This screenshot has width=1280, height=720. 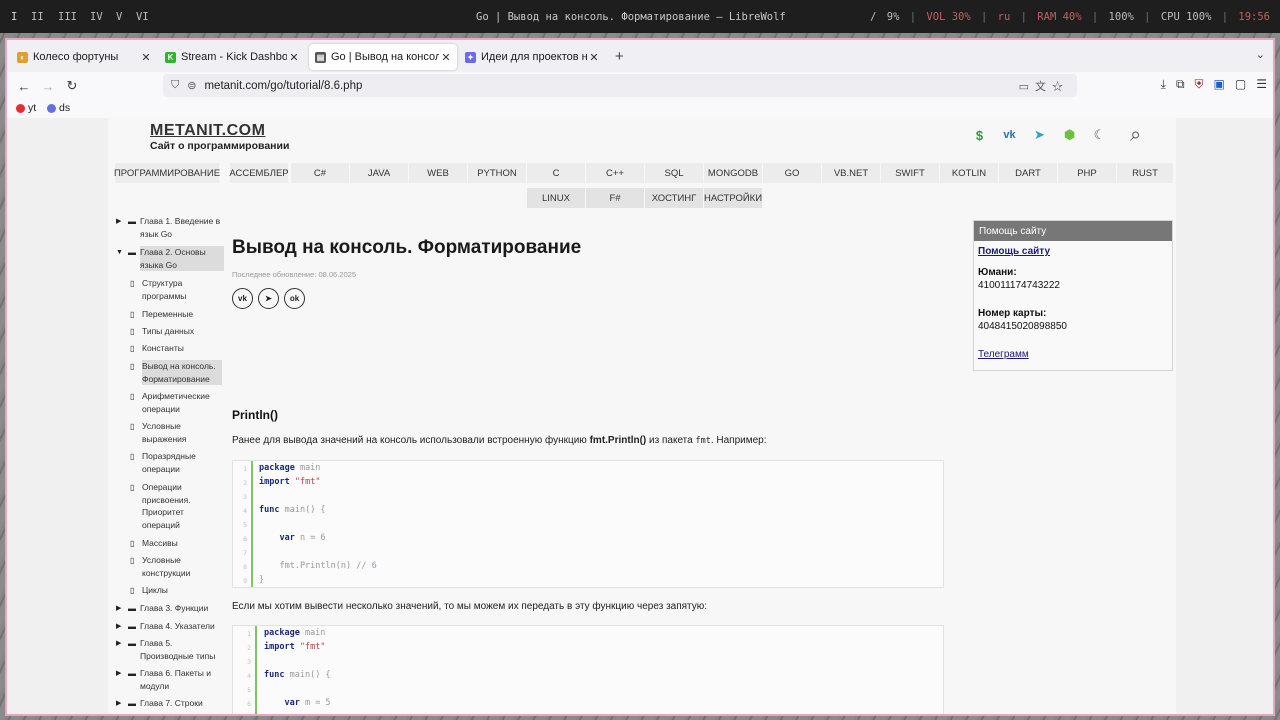 I want to click on workspace-3: III, so click(x=67, y=17).